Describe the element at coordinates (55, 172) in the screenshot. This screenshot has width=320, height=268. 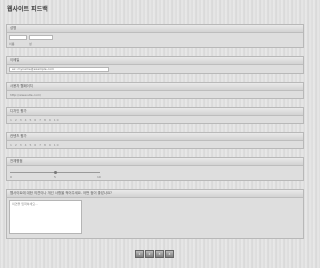
I see `rating-slider-knob` at that location.